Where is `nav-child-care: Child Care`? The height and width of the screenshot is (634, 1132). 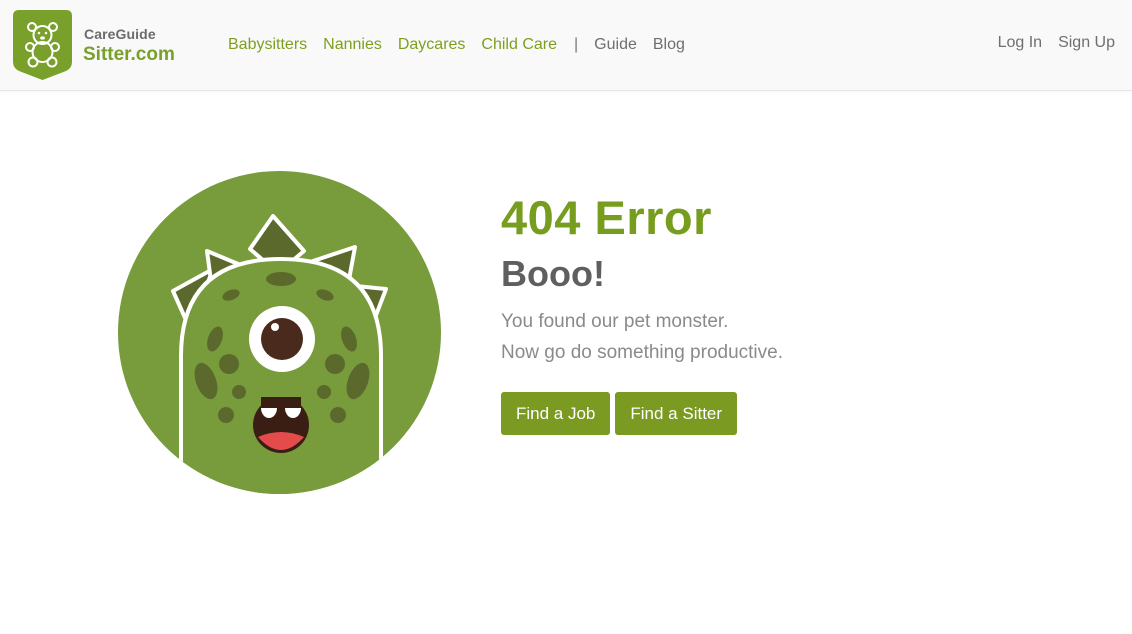
nav-child-care: Child Care is located at coordinates (519, 45).